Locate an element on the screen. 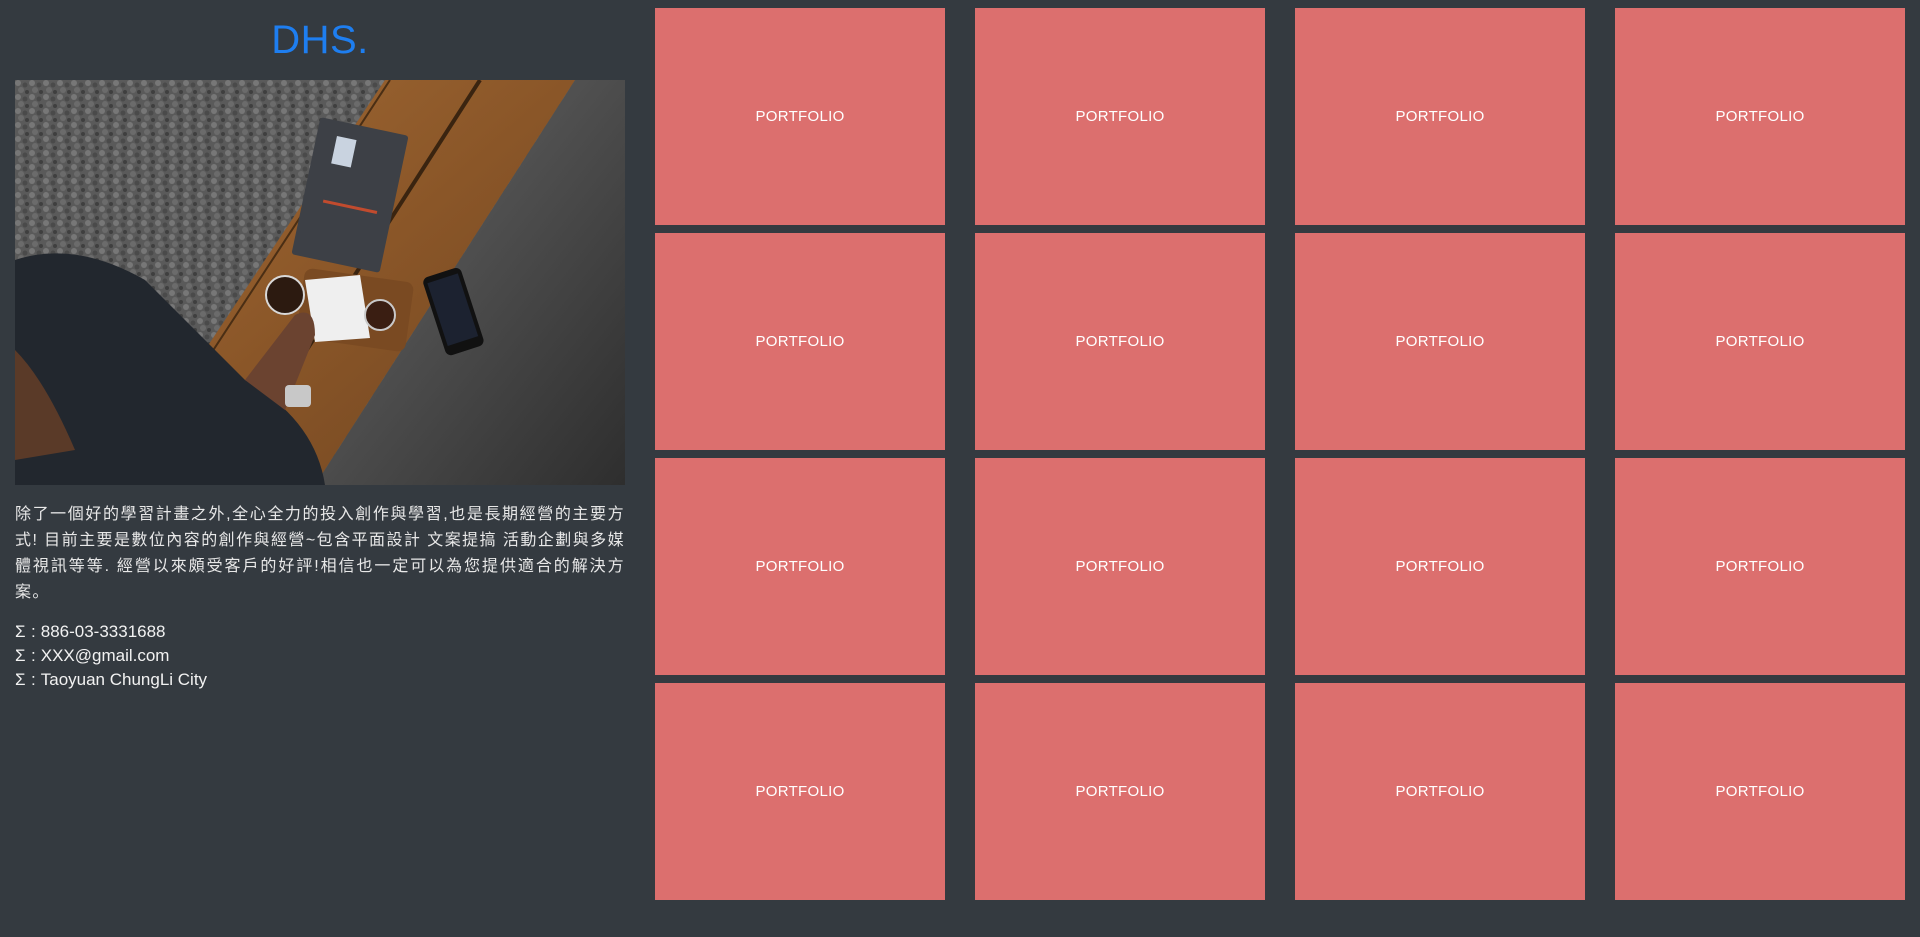  phone-icon: Σ is located at coordinates (20, 631).